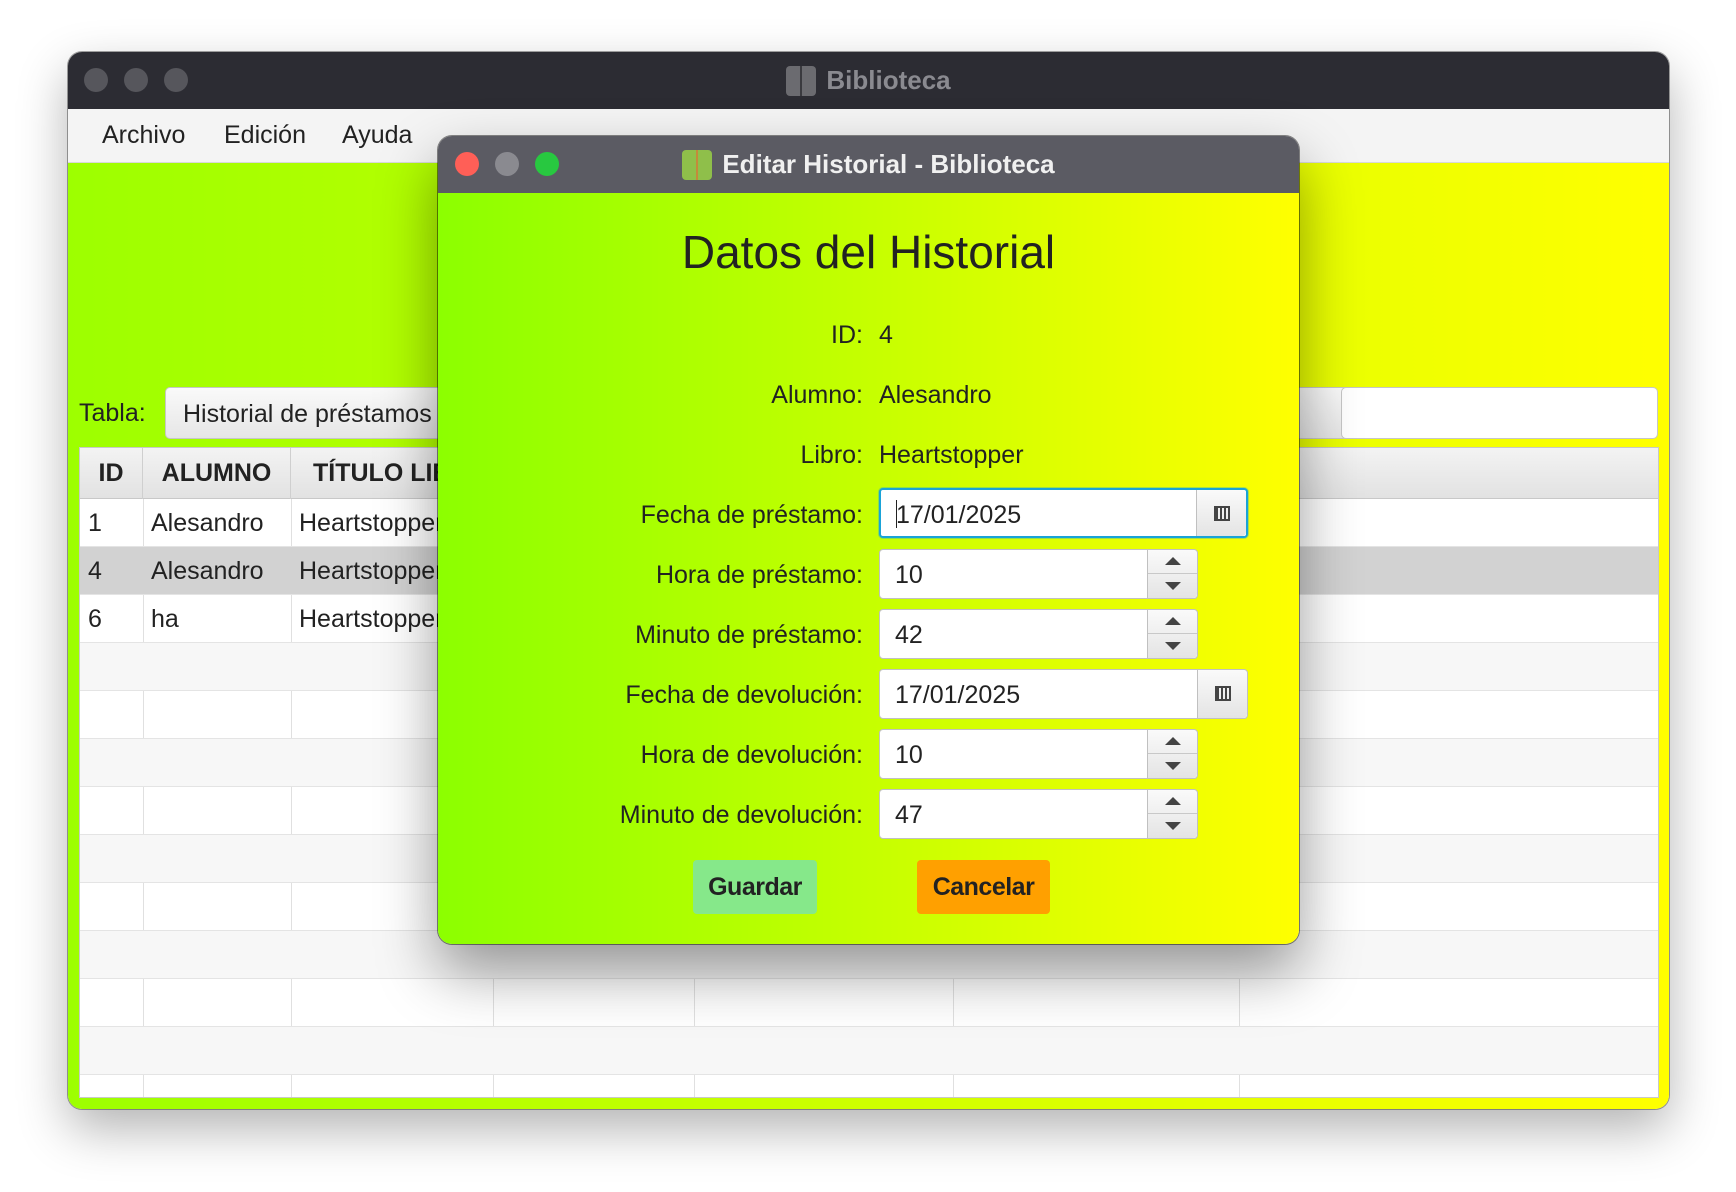  Describe the element at coordinates (886, 335) in the screenshot. I see `id-value: 4` at that location.